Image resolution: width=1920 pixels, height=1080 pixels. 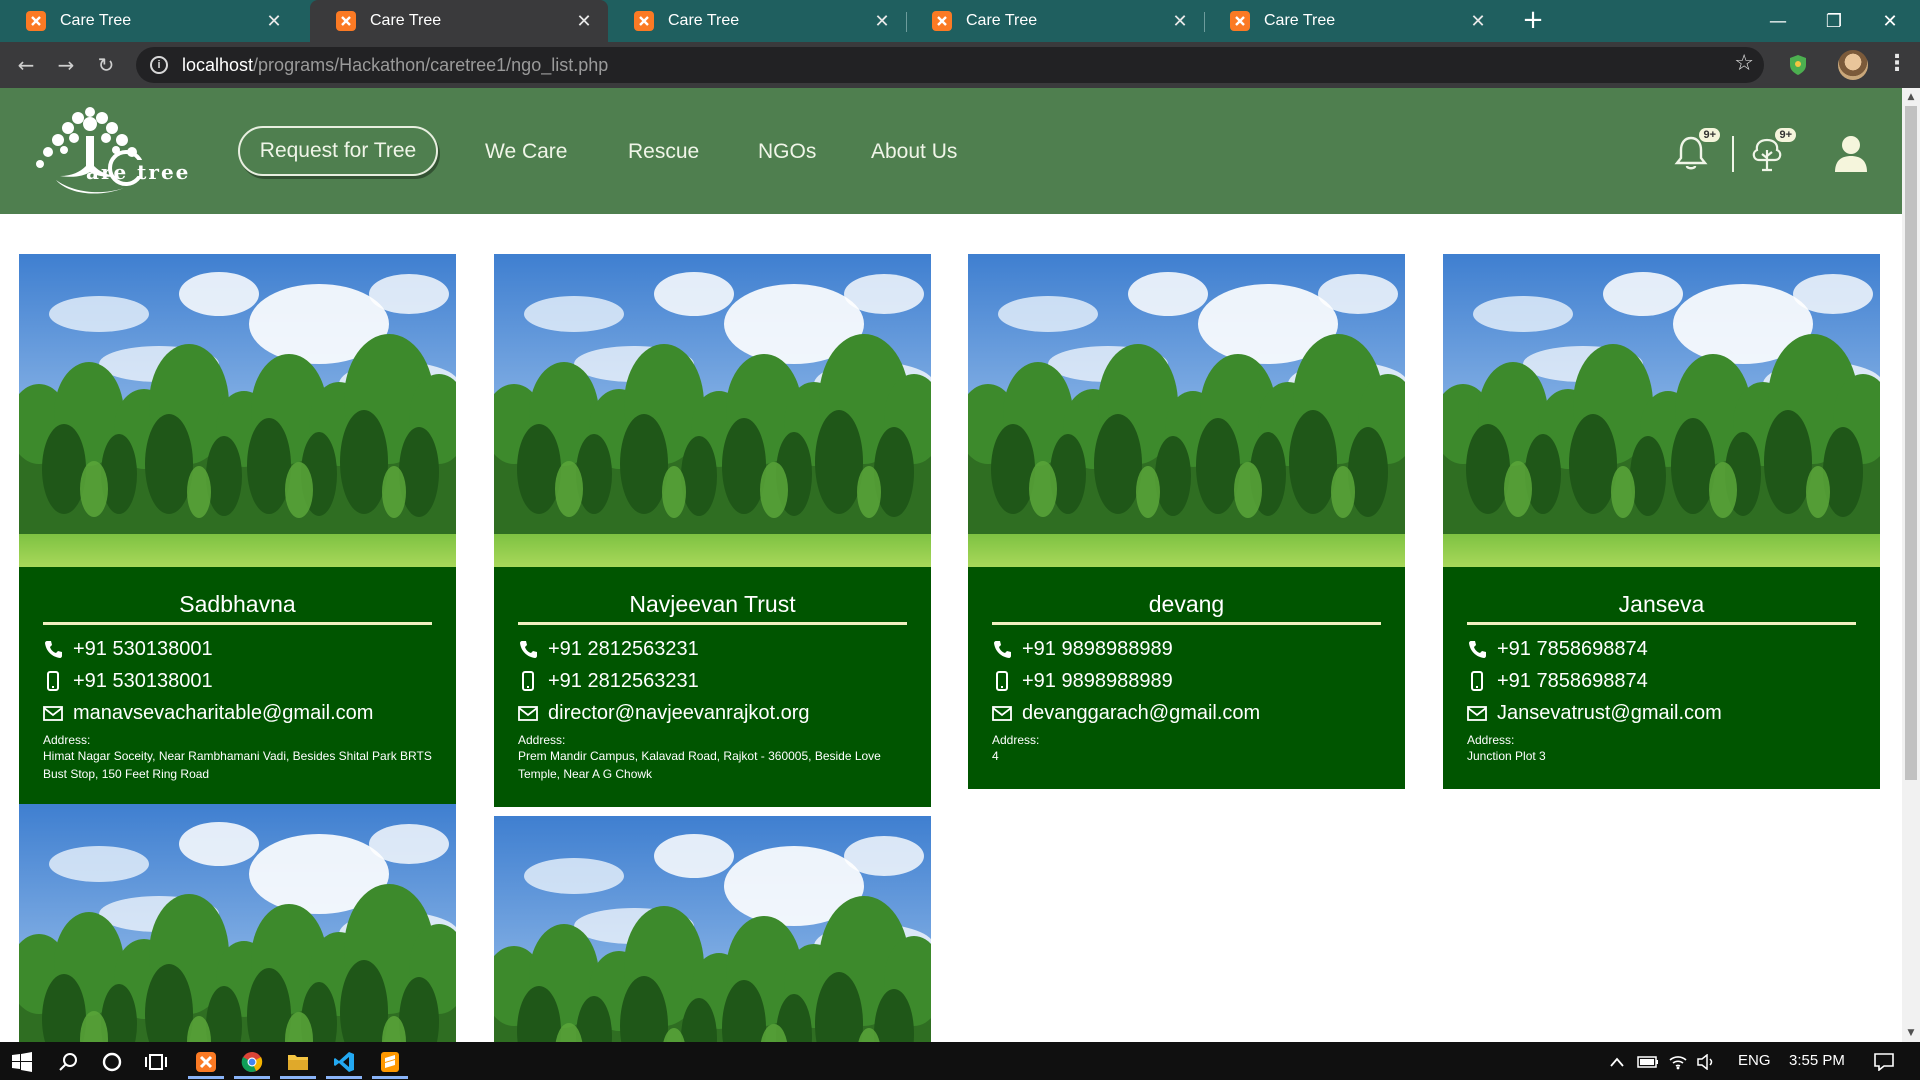 I want to click on taskbar-xampp, so click(x=206, y=1062).